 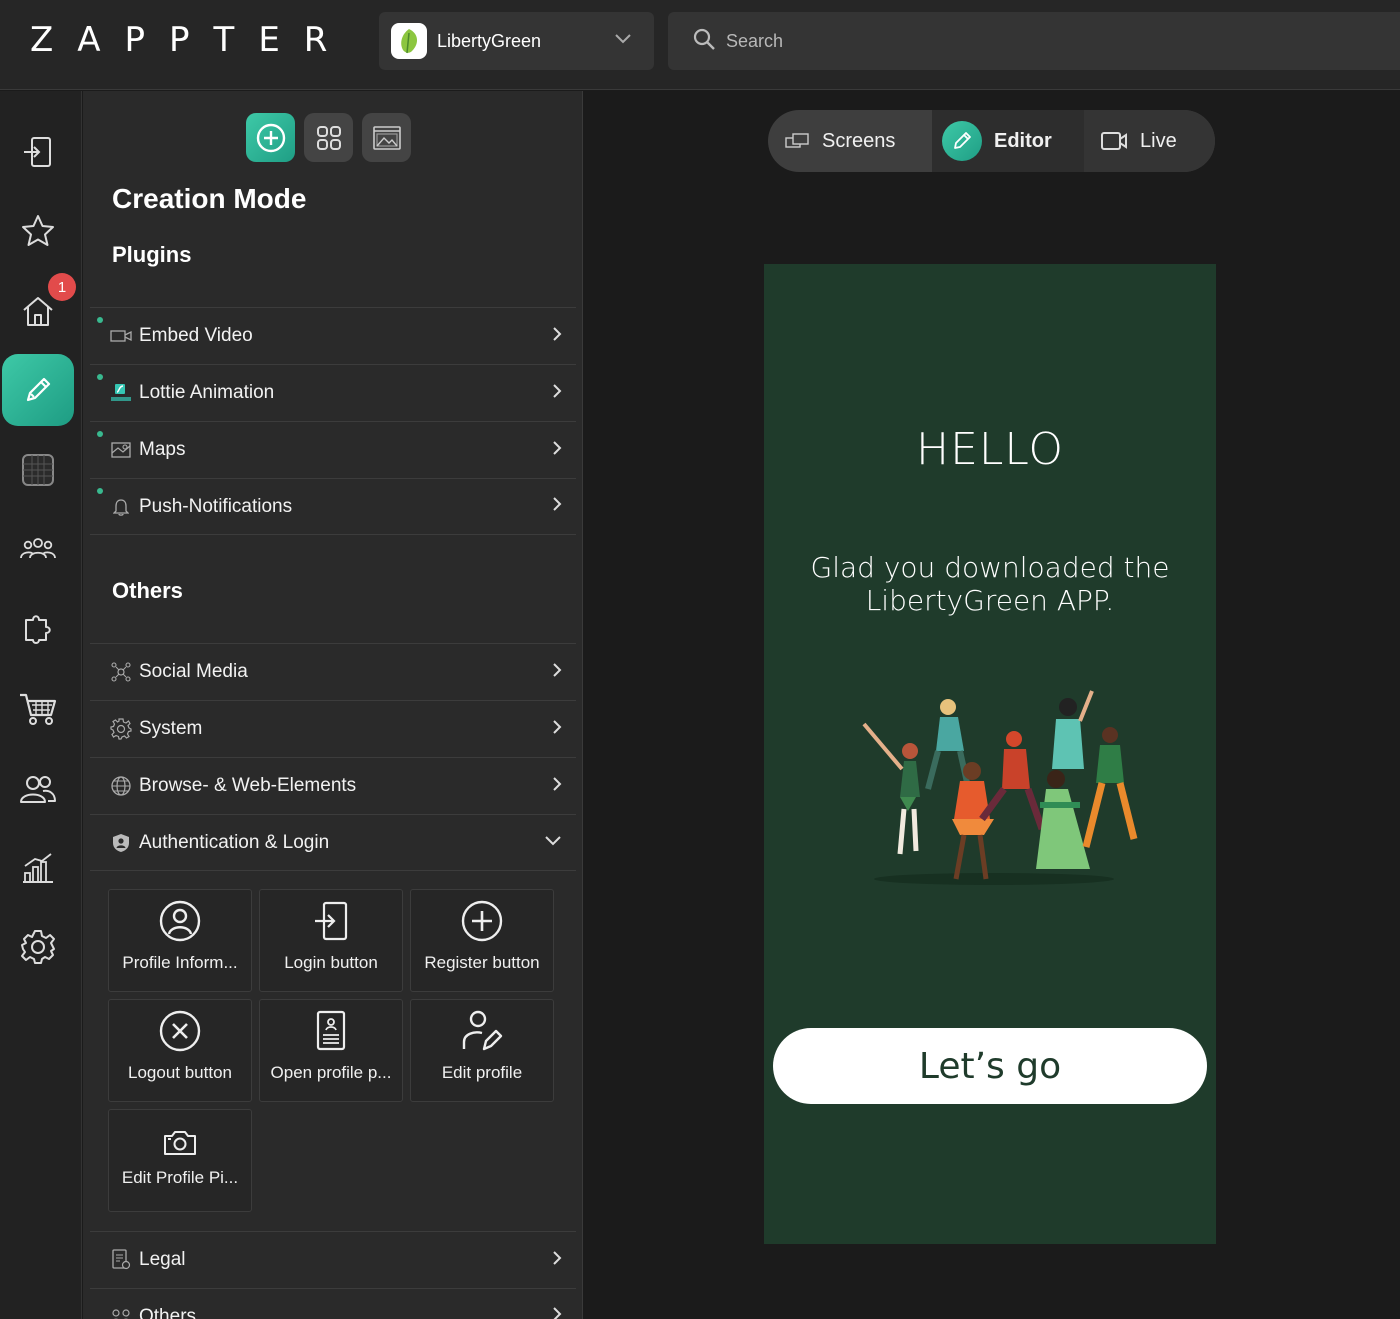 I want to click on rail-users, so click(x=38, y=789).